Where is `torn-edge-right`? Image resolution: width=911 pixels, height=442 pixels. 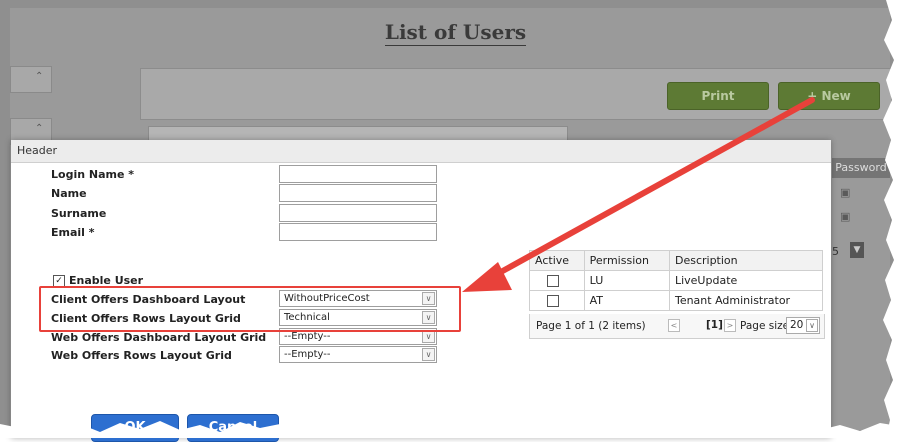 torn-edge-right is located at coordinates (897, 219).